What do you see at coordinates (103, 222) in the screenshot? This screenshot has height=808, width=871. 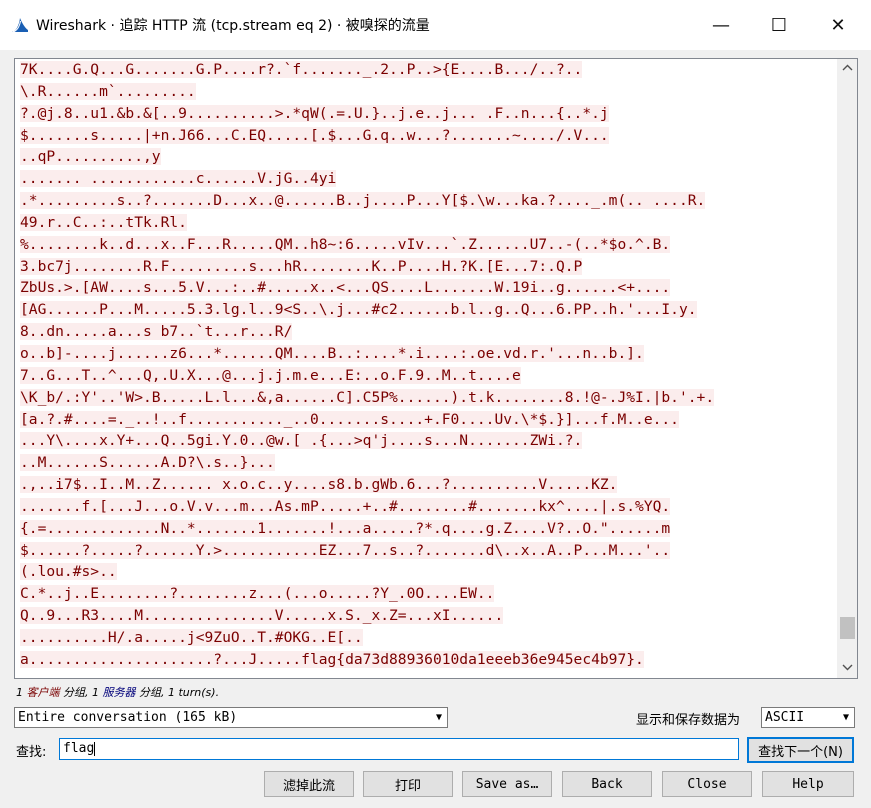 I see `stream-line-text: 49.r..C..:..tTk.Rl.` at bounding box center [103, 222].